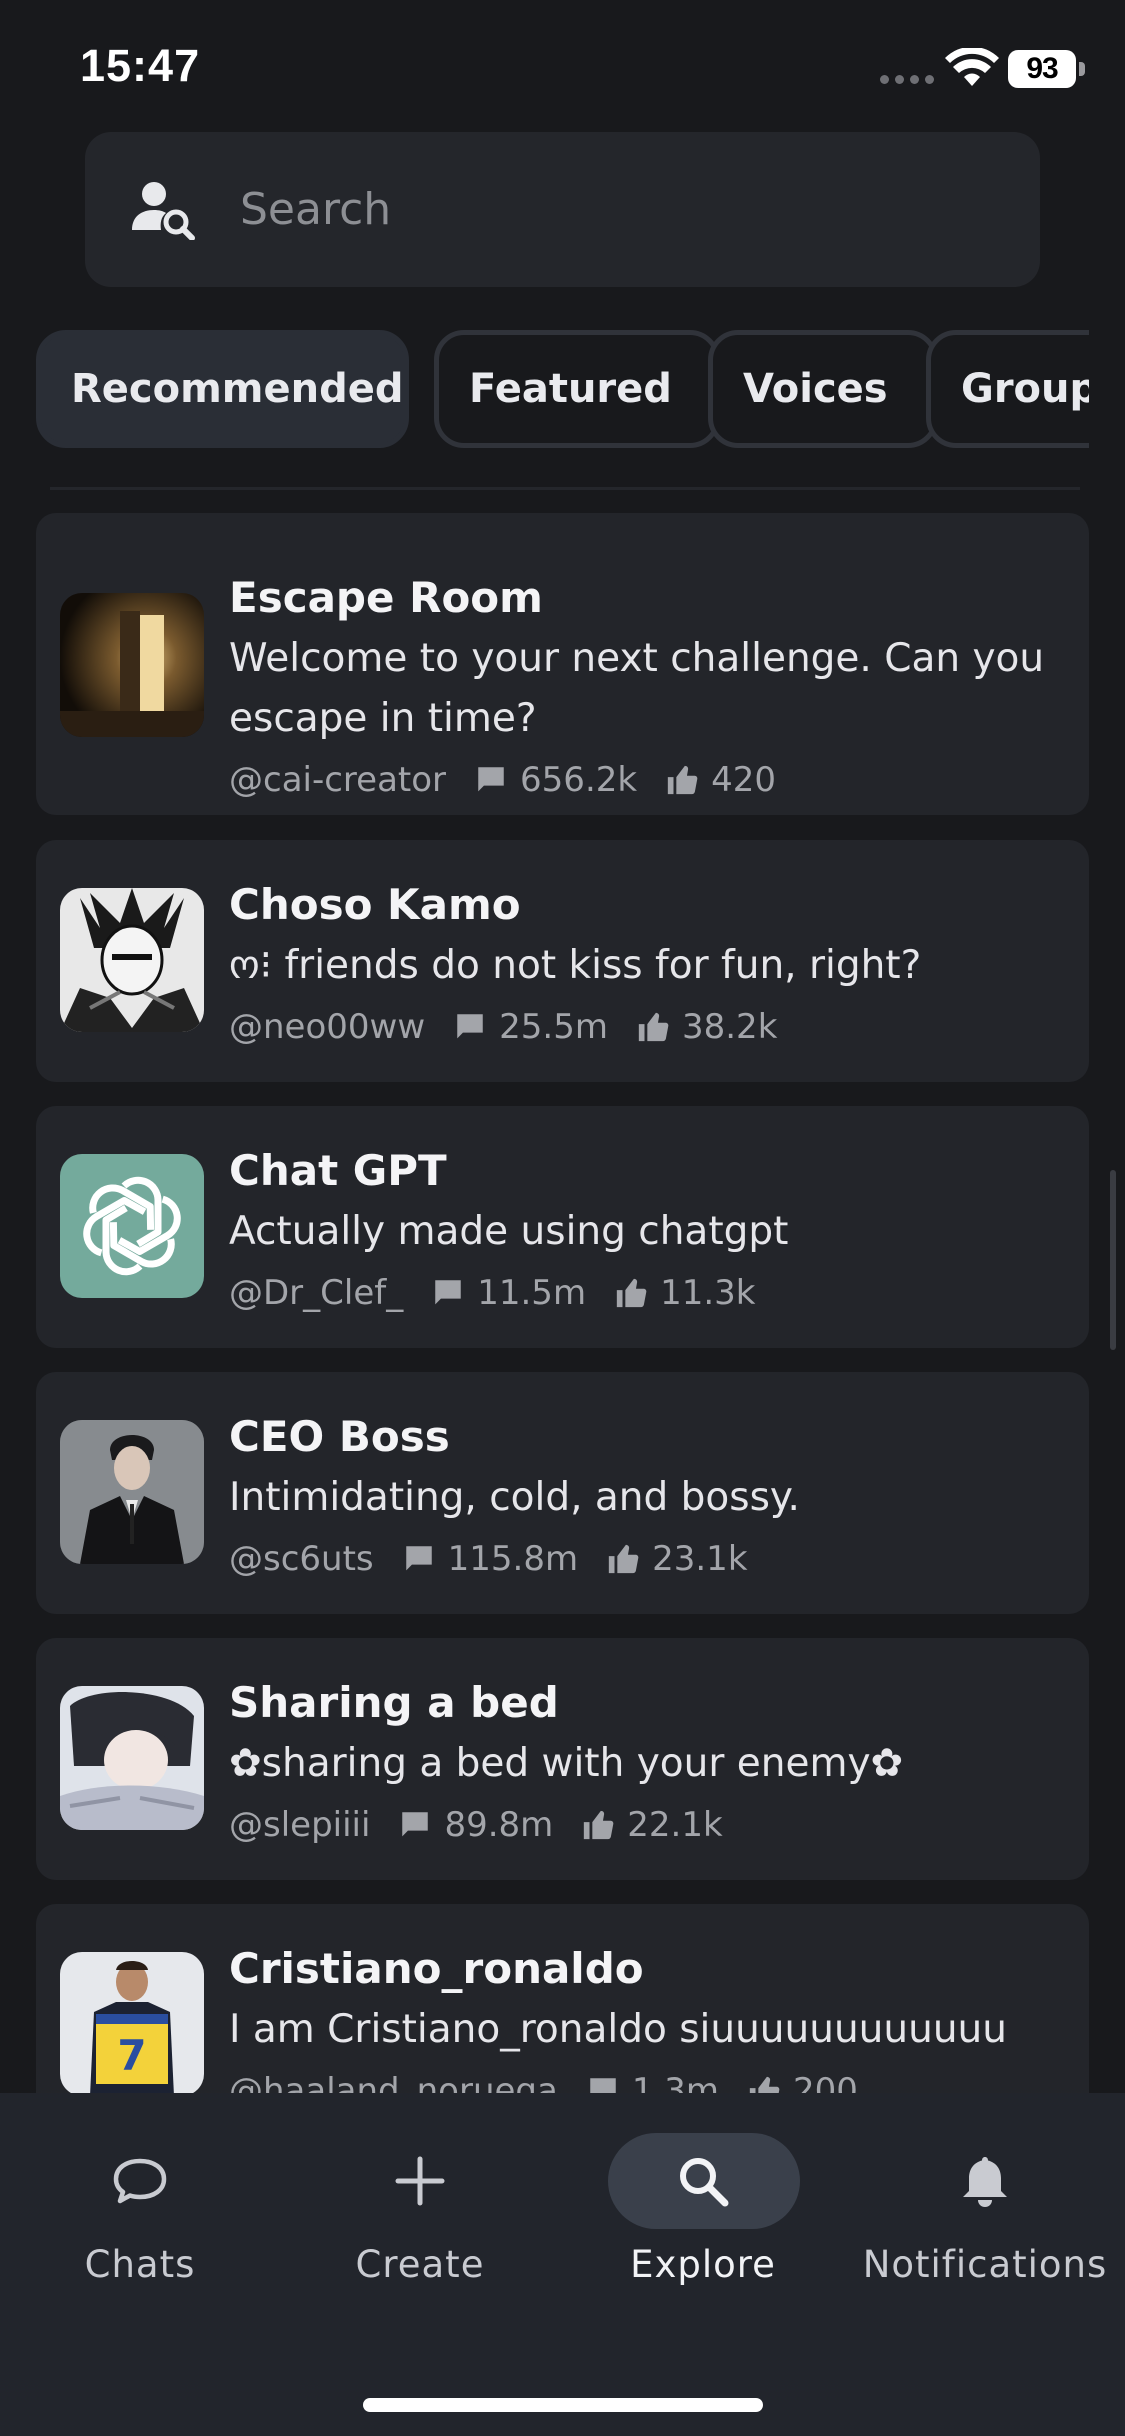 This screenshot has width=1125, height=2436. Describe the element at coordinates (327, 1027) in the screenshot. I see `creator-handle: @neo00ww` at that location.